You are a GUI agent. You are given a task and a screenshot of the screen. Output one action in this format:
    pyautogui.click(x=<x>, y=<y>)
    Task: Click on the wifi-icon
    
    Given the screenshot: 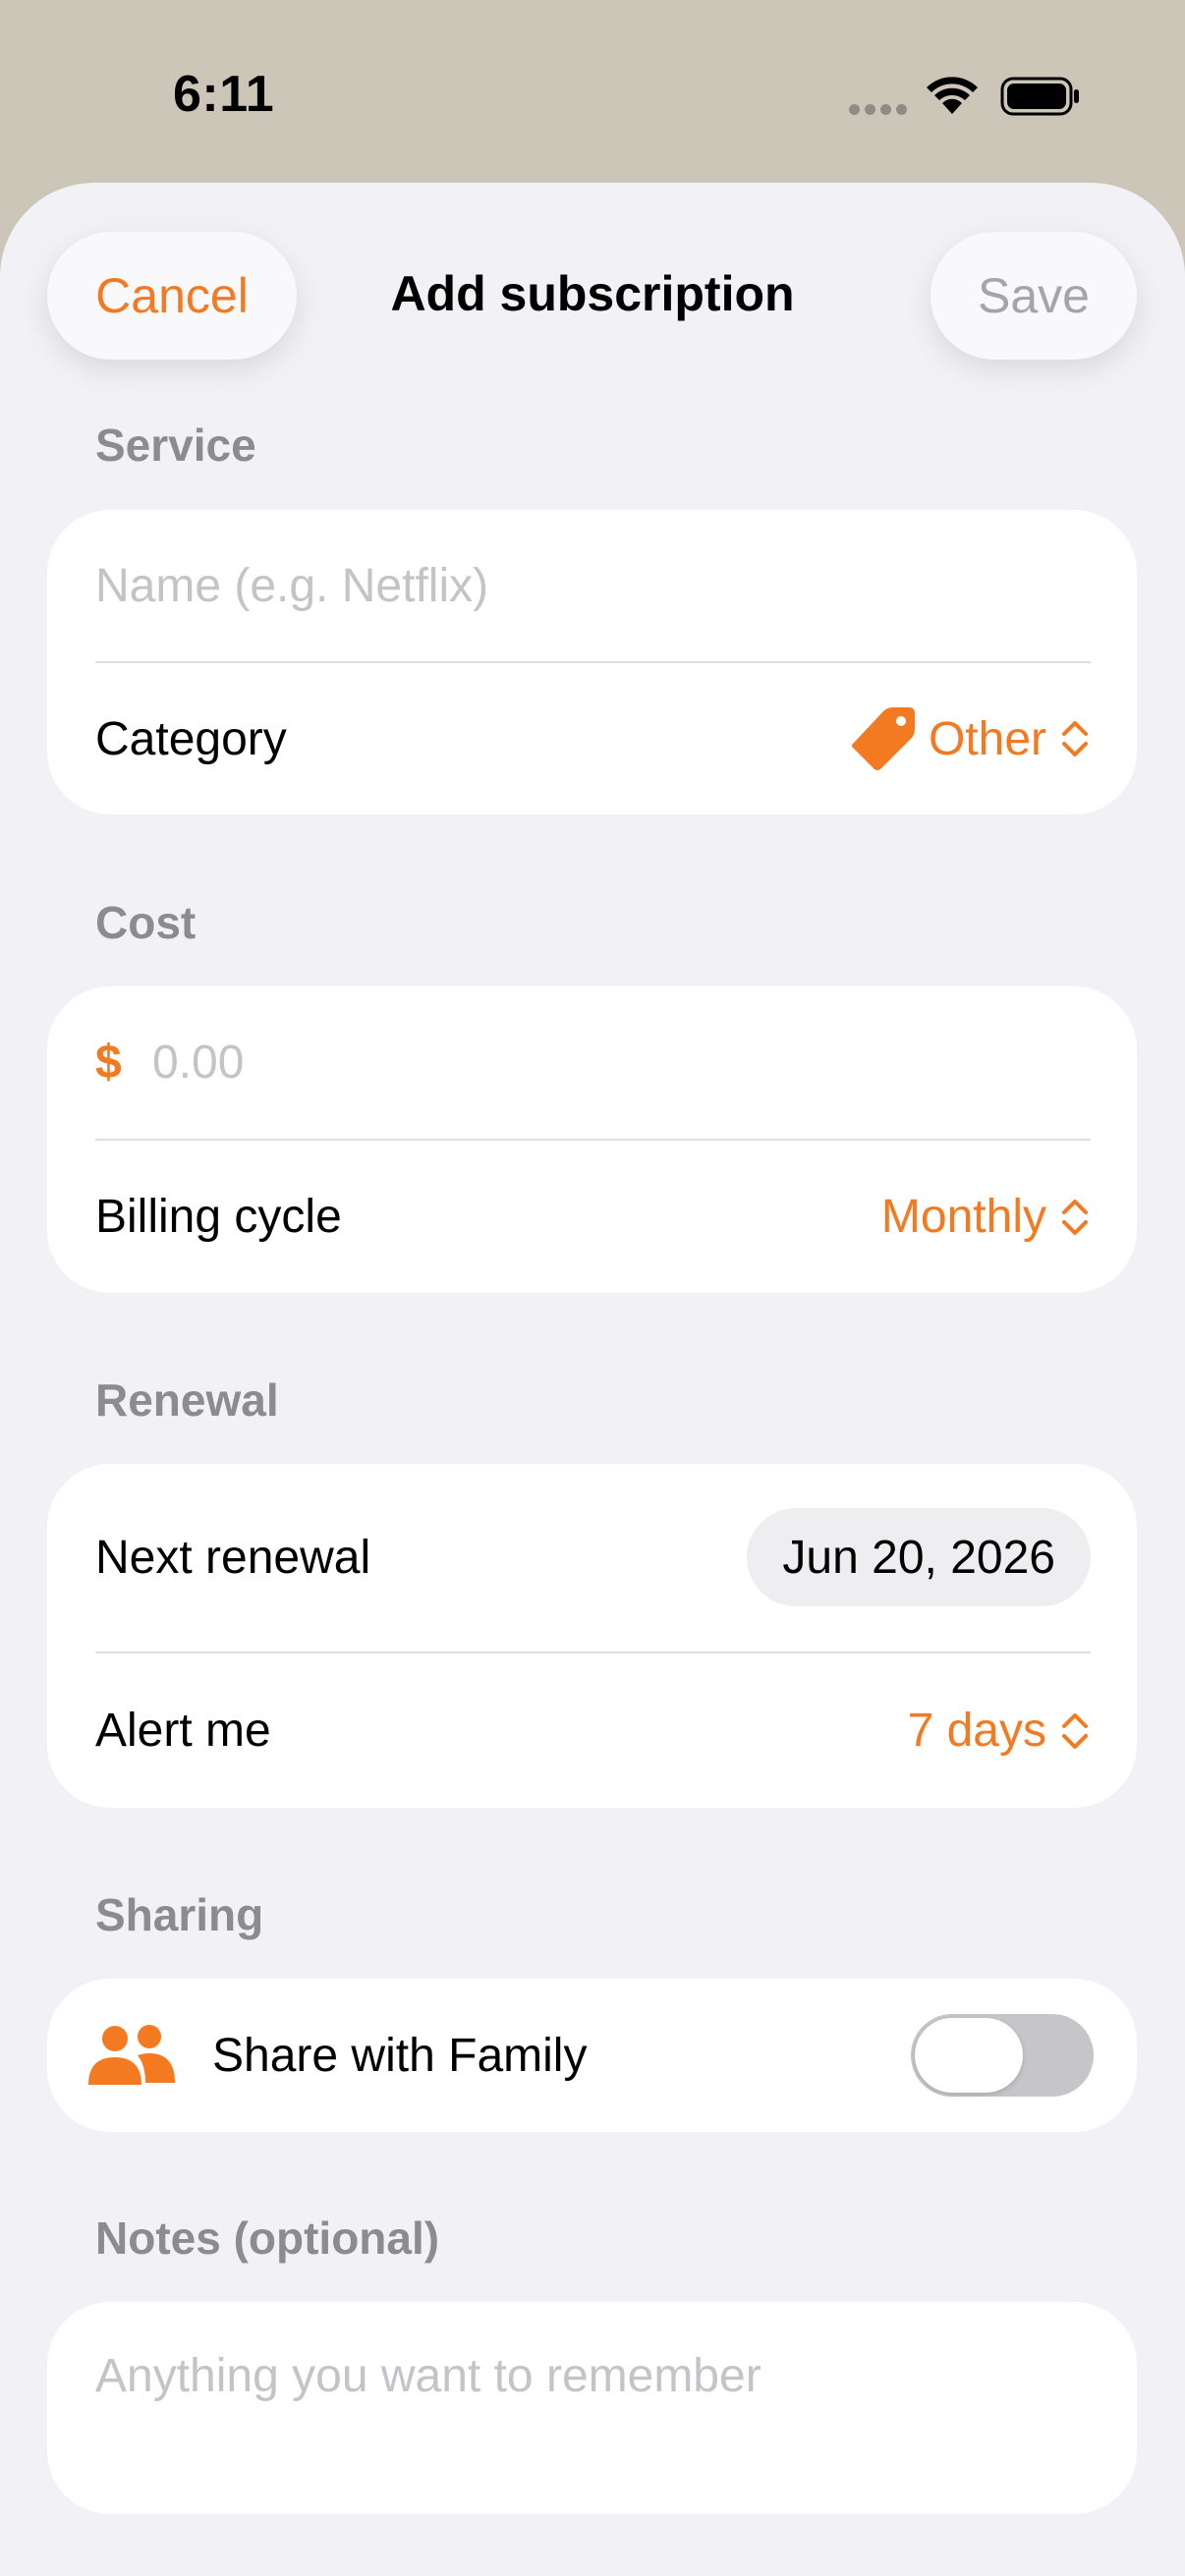 What is the action you would take?
    pyautogui.click(x=953, y=95)
    